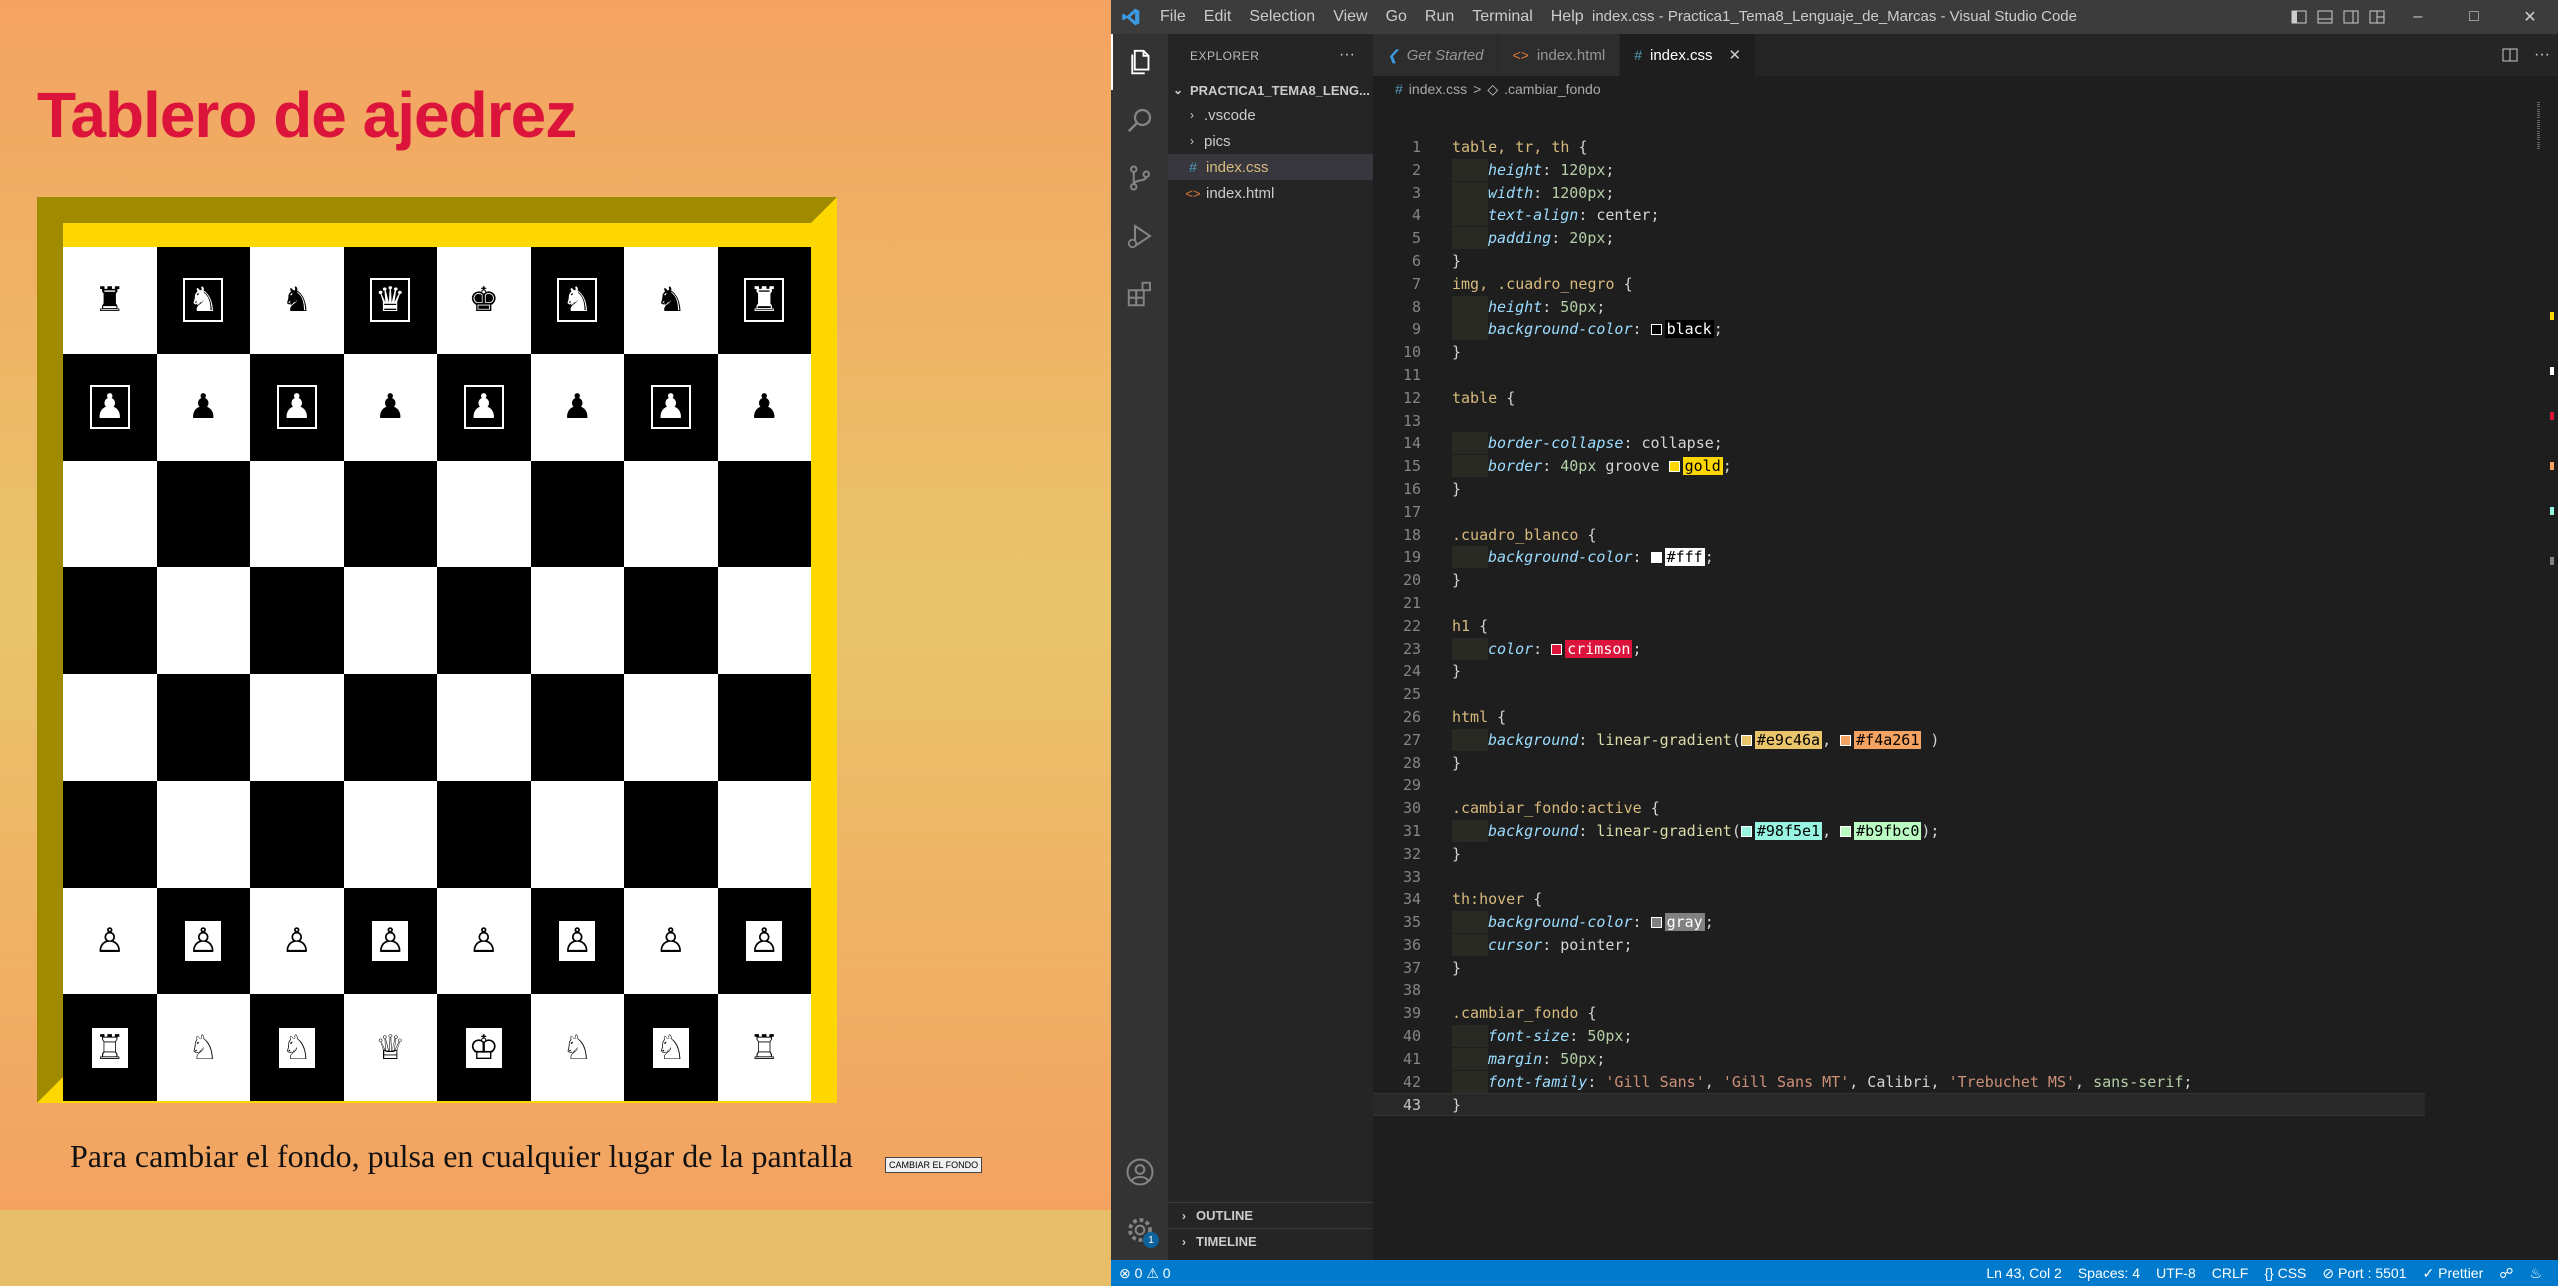  Describe the element at coordinates (1567, 17) in the screenshot. I see `menu-help: Help` at that location.